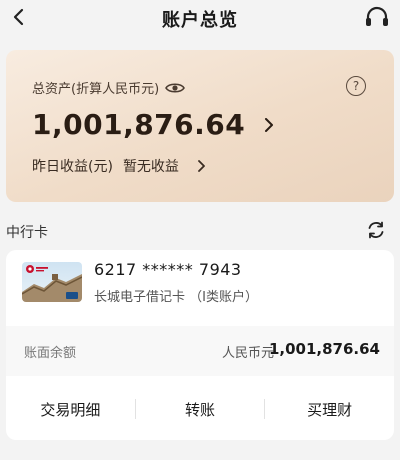  Describe the element at coordinates (376, 230) in the screenshot. I see `refresh-icon` at that location.